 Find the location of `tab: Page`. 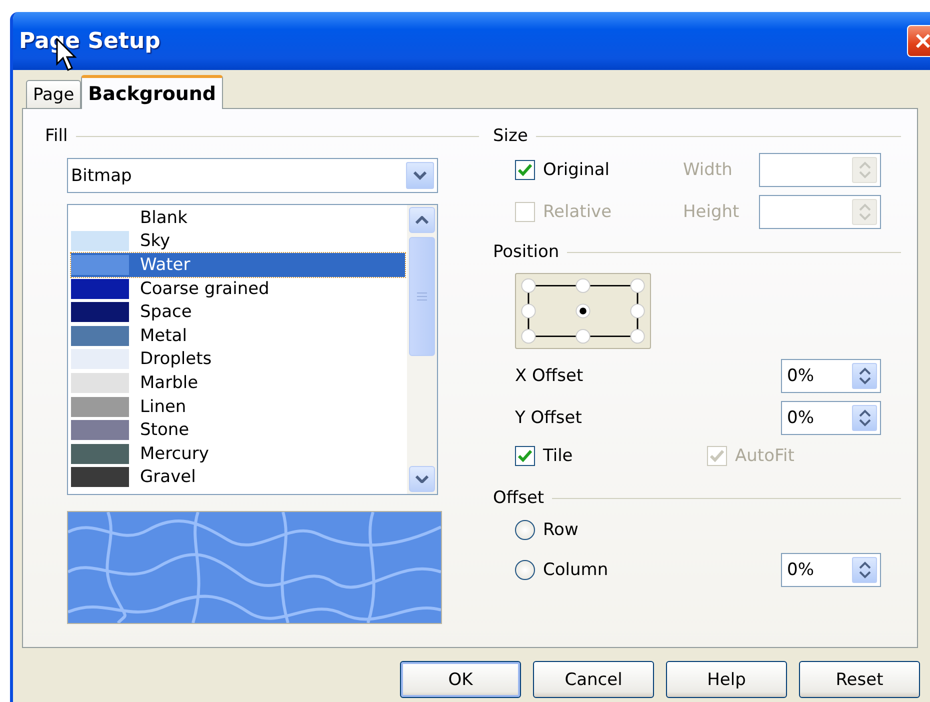

tab: Page is located at coordinates (54, 94).